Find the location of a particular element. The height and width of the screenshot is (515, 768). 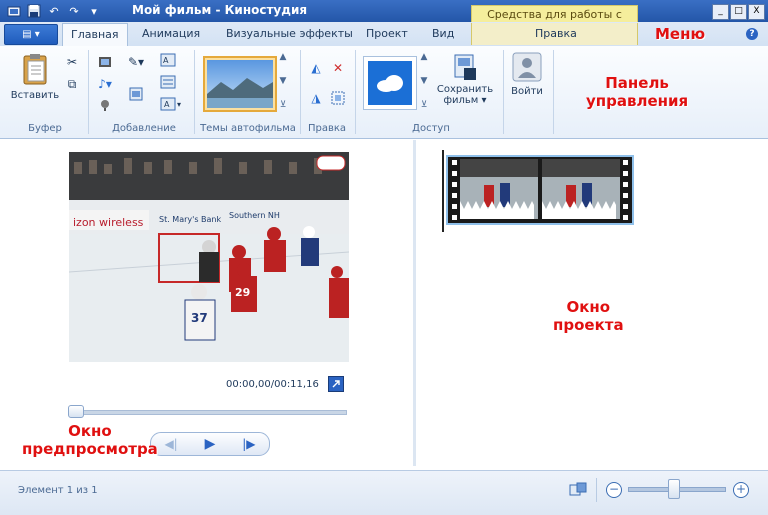

svg-text: St. Mary's Bank is located at coordinates (190, 219).